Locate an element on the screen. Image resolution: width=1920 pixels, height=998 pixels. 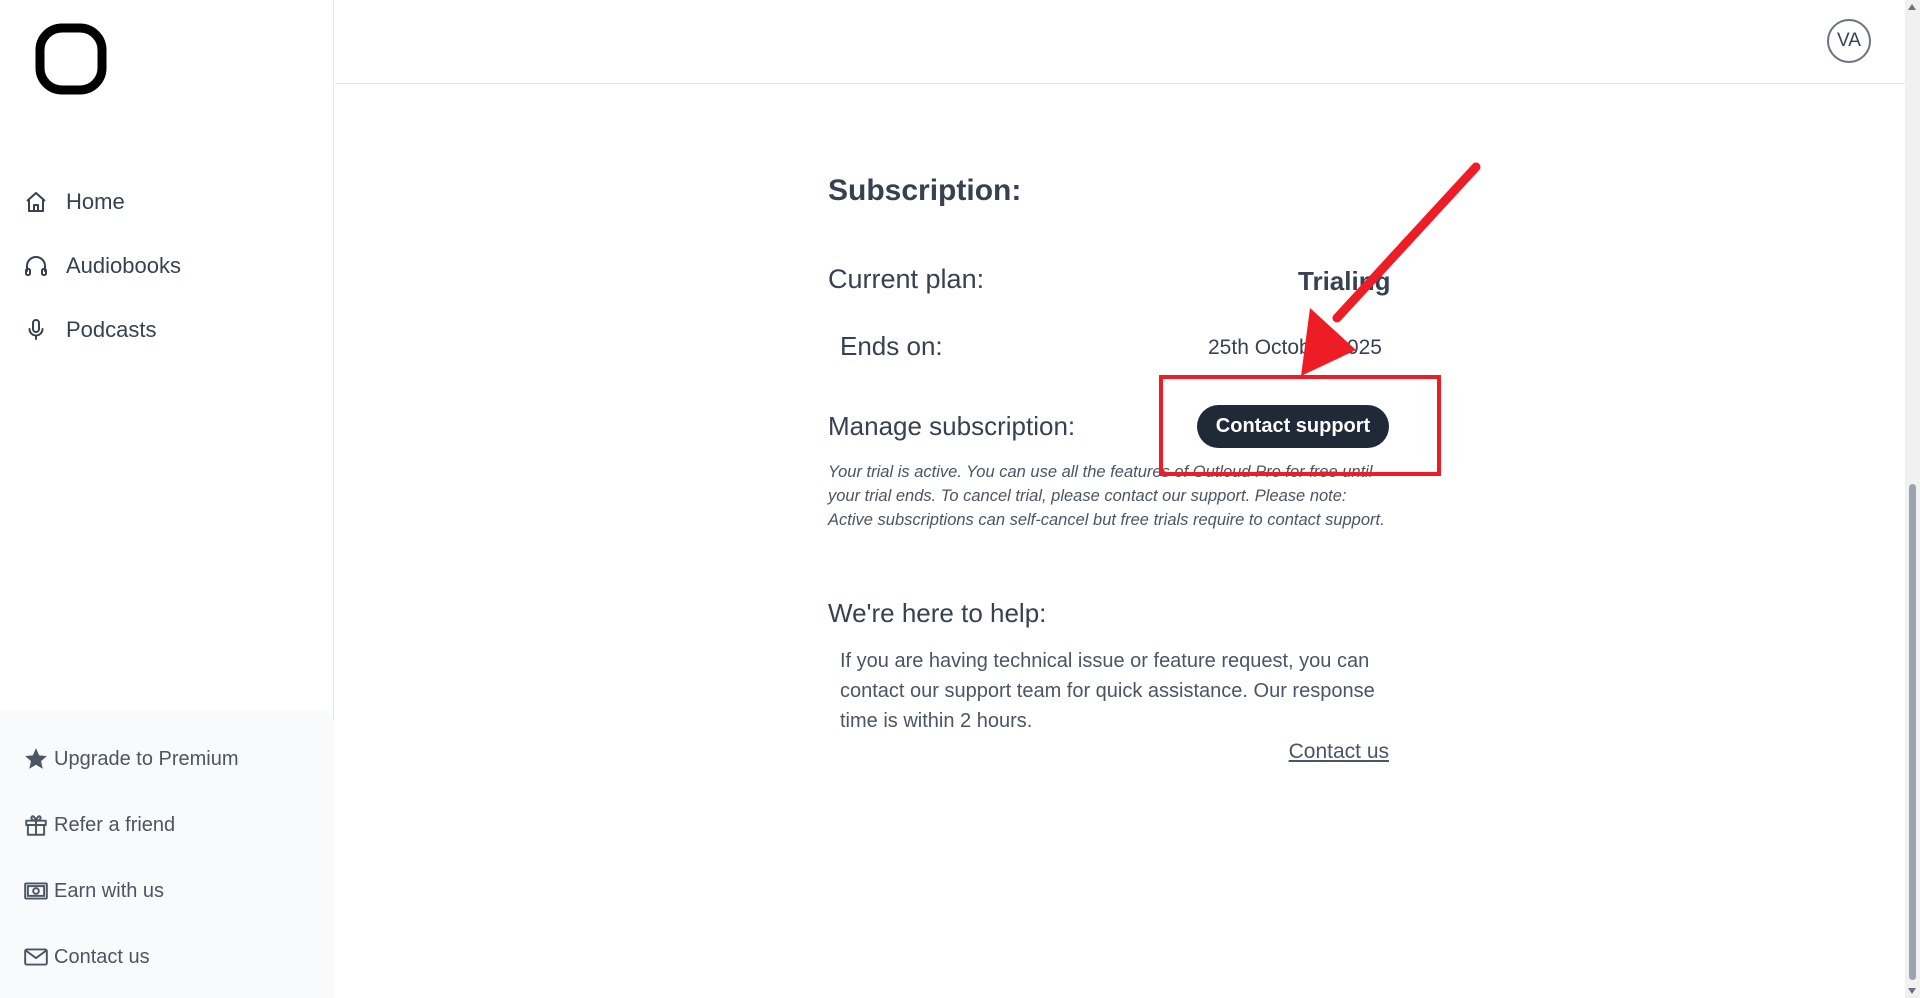
sidebar-item-label: Contact us is located at coordinates (102, 956).